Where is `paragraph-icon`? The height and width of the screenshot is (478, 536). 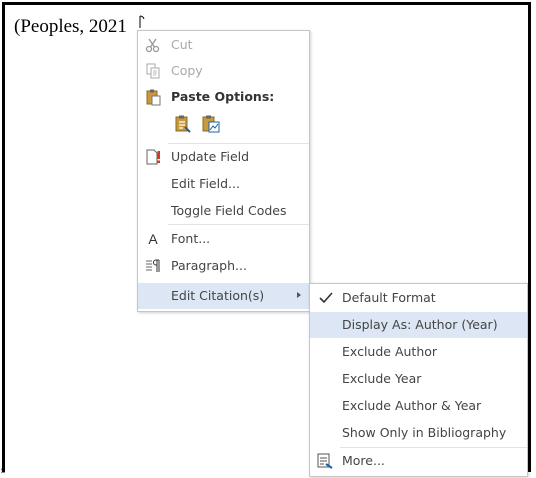
paragraph-icon is located at coordinates (153, 265).